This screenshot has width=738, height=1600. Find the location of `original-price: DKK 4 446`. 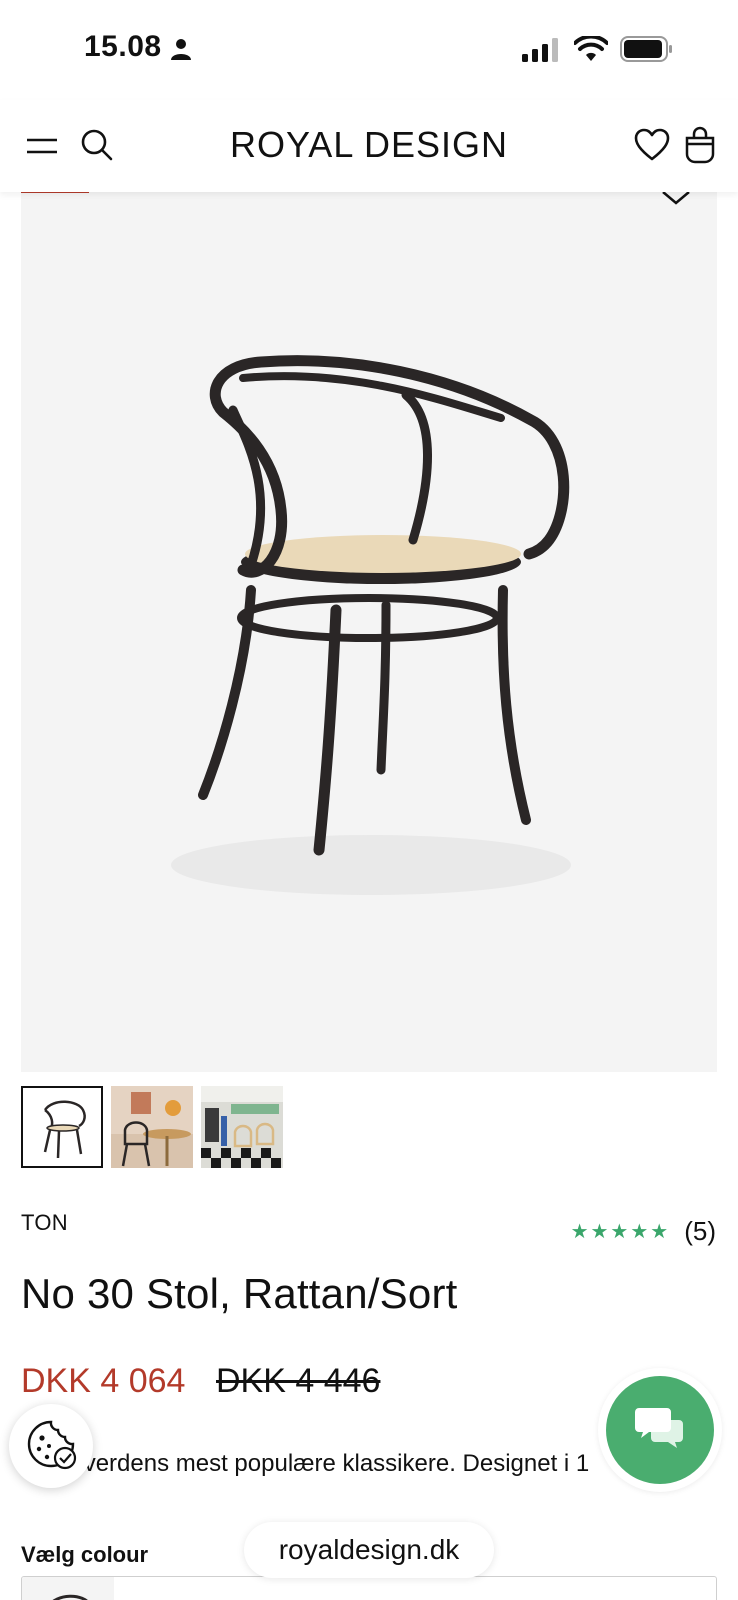

original-price: DKK 4 446 is located at coordinates (298, 1381).